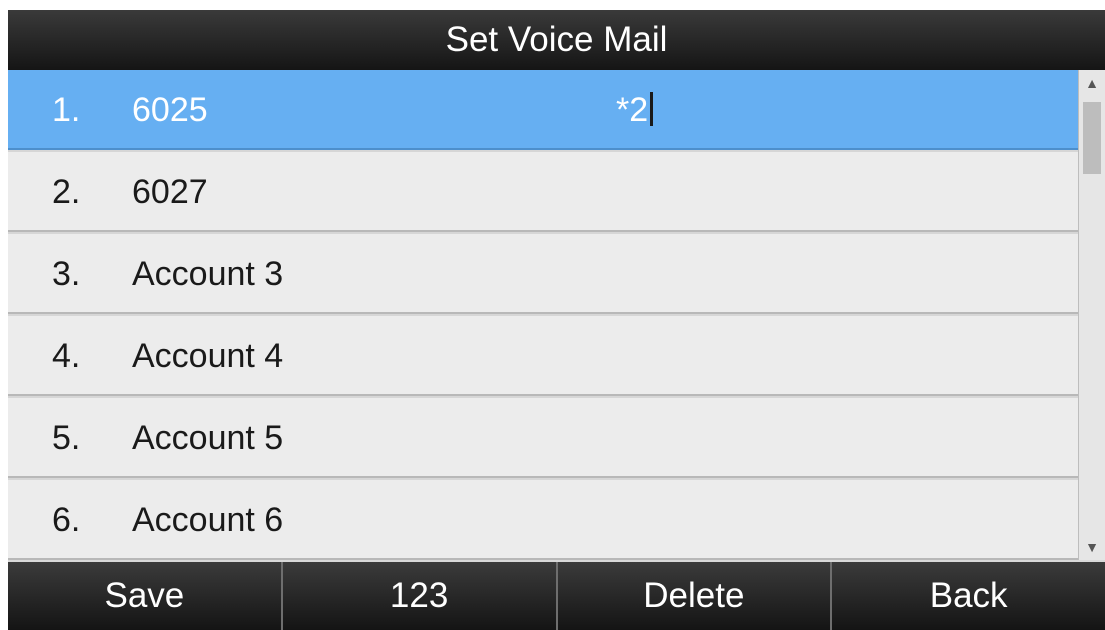 This screenshot has height=630, width=1105. What do you see at coordinates (556, 40) in the screenshot?
I see `page-title: Set Voice Mail` at bounding box center [556, 40].